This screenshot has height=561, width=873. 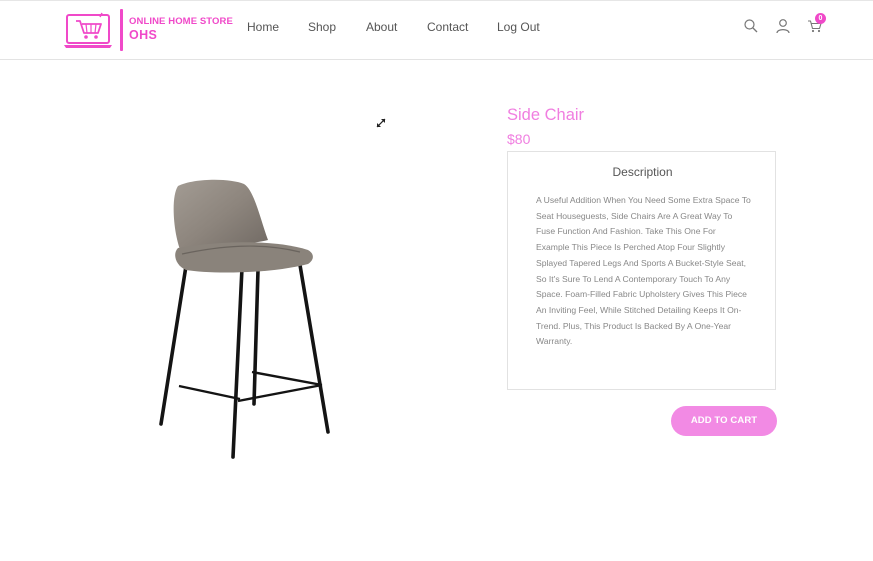 I want to click on cart-count-badge: 0, so click(x=820, y=18).